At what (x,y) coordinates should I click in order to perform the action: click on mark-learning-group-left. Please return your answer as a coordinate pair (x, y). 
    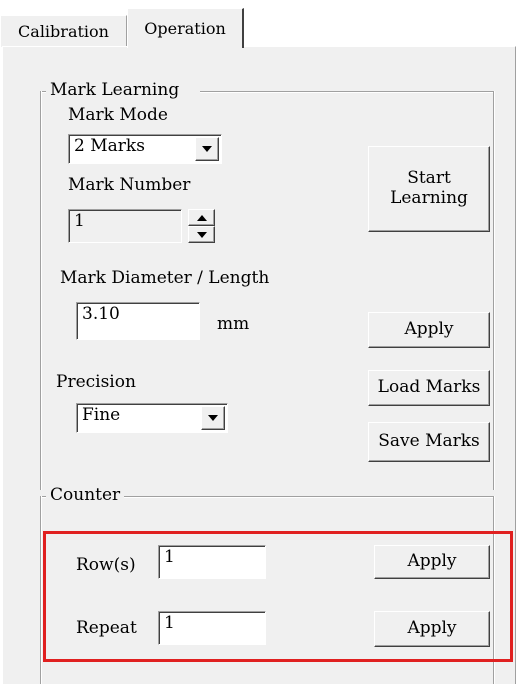
    Looking at the image, I should click on (41, 290).